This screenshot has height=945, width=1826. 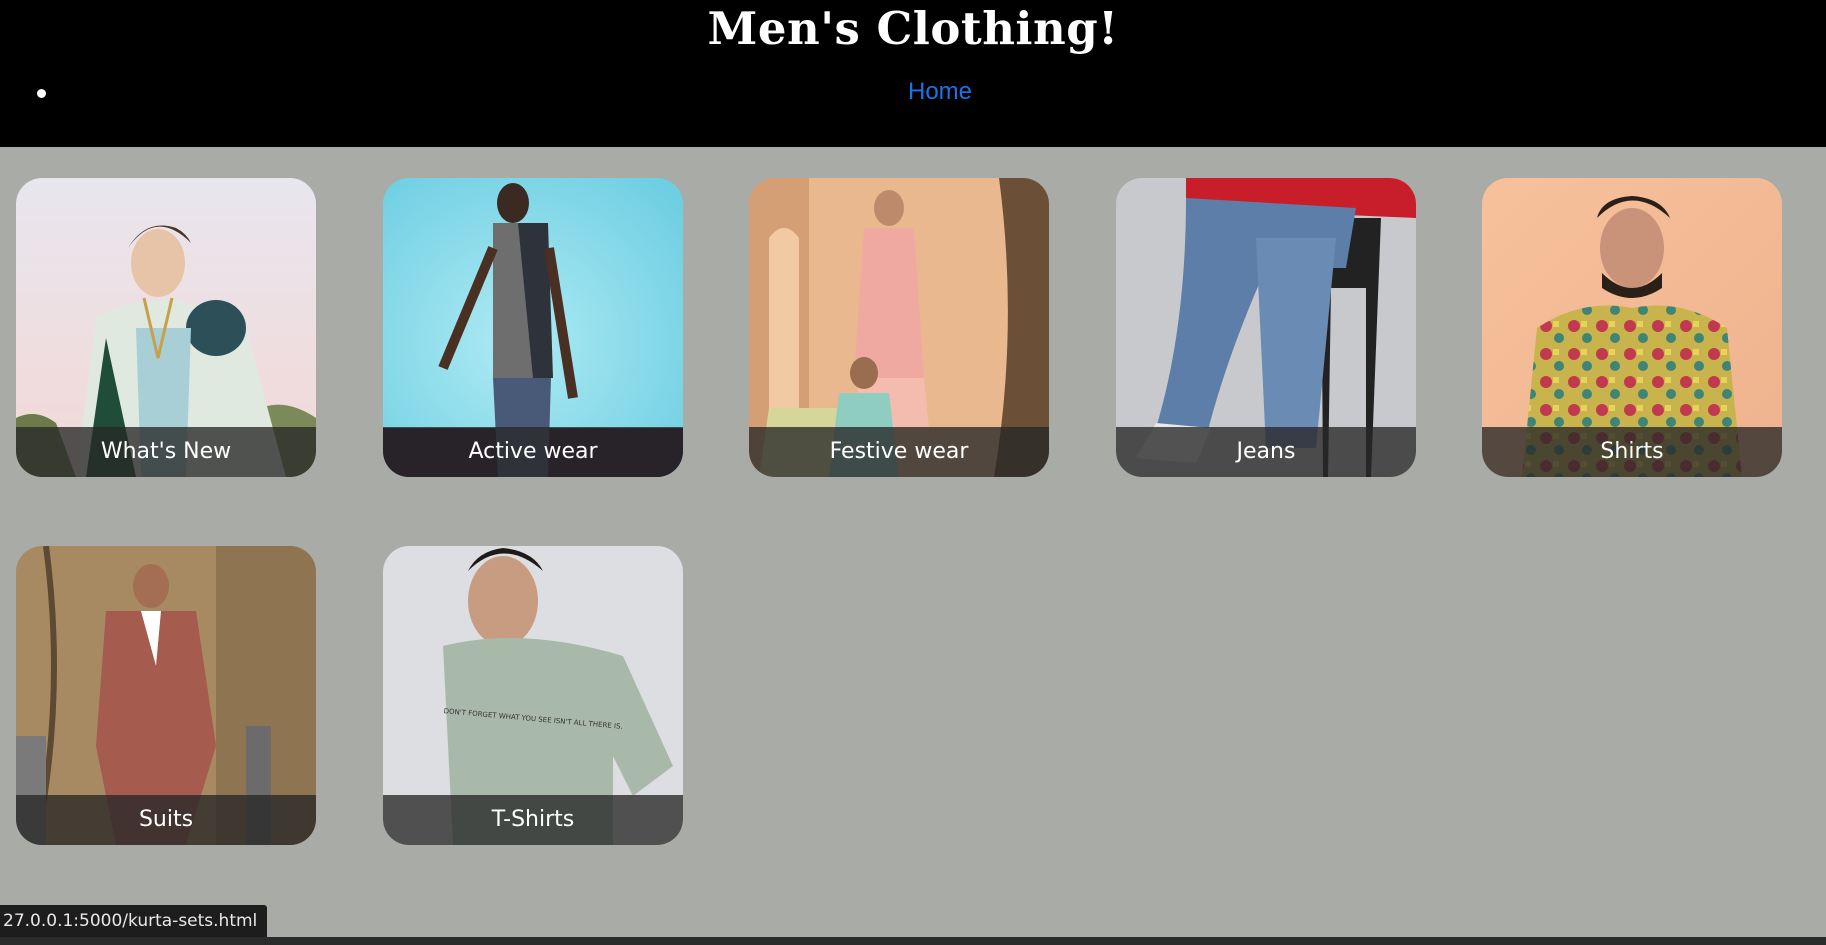 What do you see at coordinates (533, 452) in the screenshot?
I see `card-label: Active wear` at bounding box center [533, 452].